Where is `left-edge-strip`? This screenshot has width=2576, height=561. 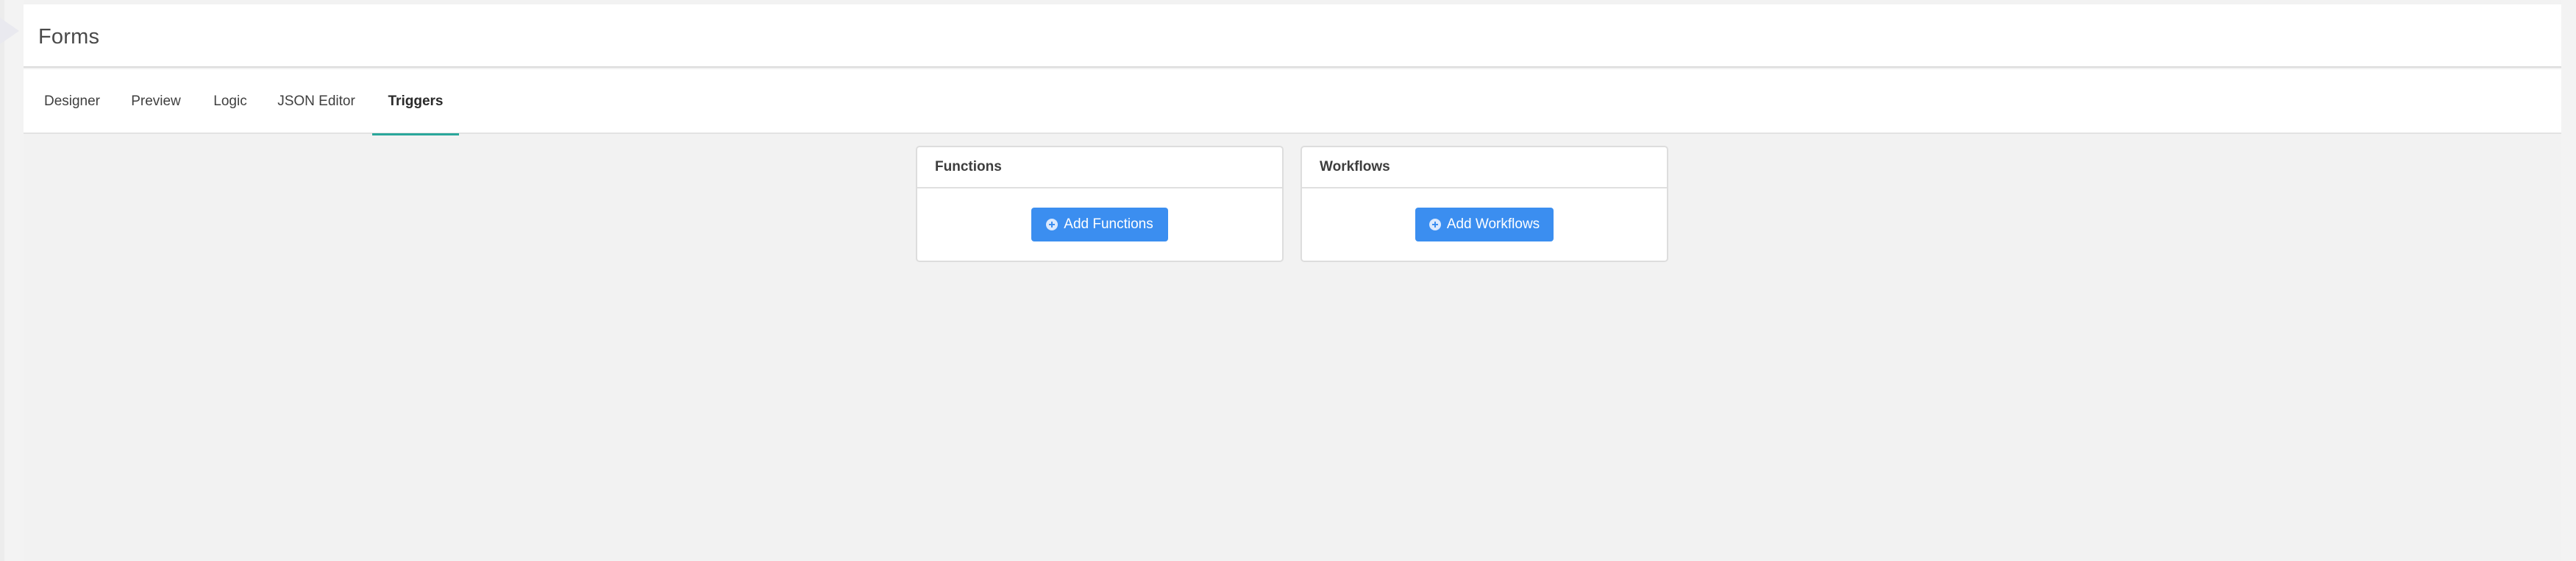 left-edge-strip is located at coordinates (2, 280).